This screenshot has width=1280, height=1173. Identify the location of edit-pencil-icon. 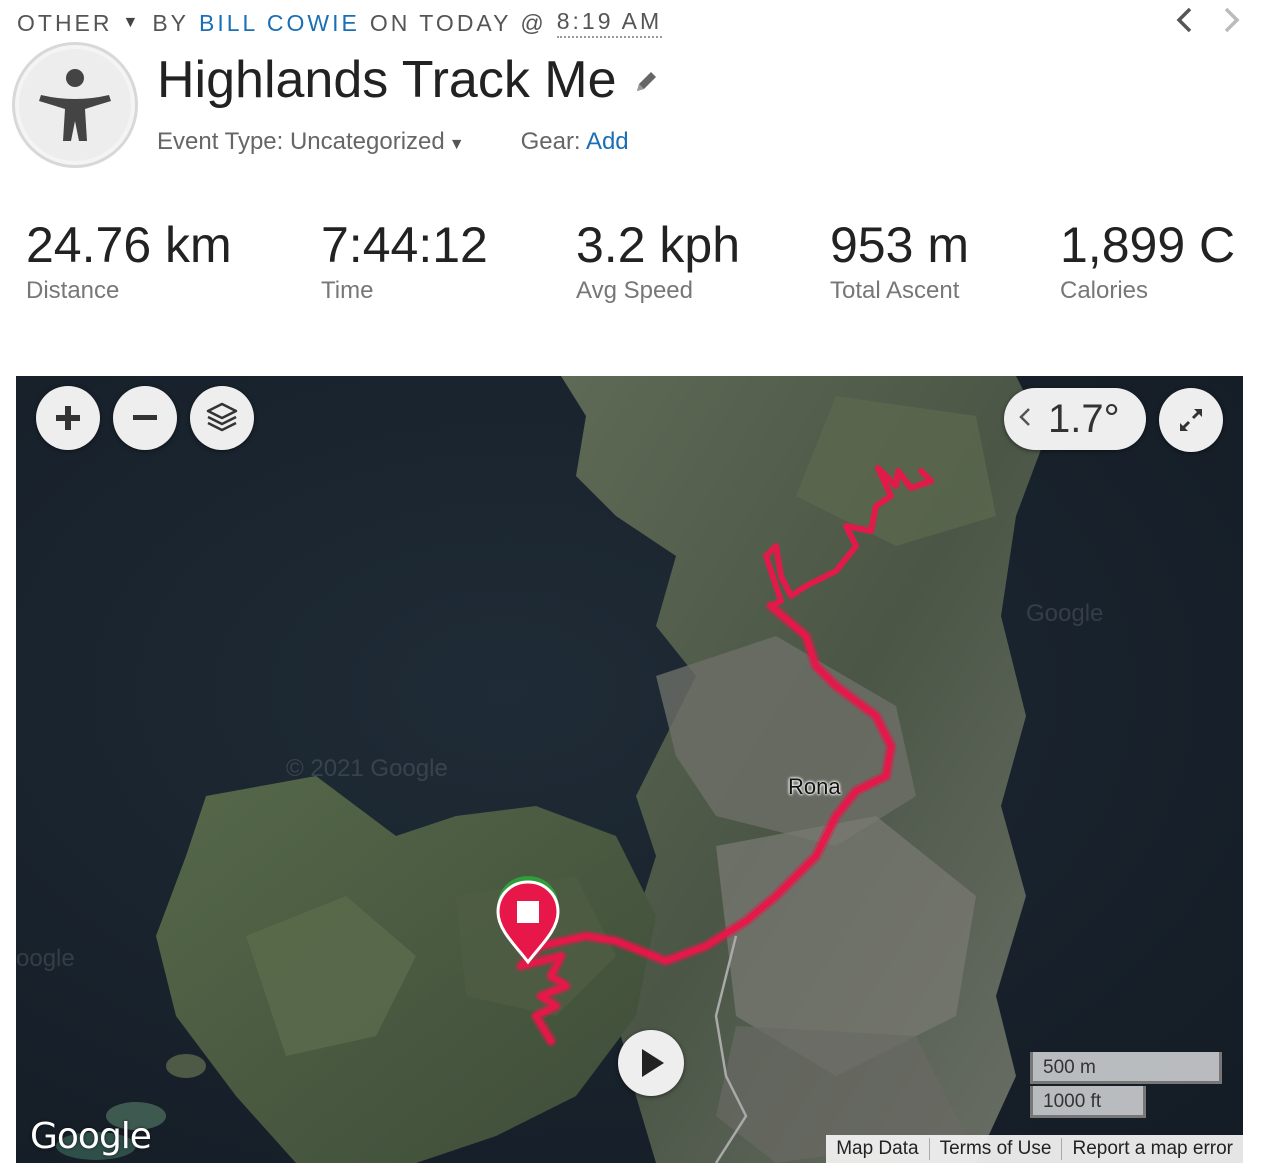
(646, 84).